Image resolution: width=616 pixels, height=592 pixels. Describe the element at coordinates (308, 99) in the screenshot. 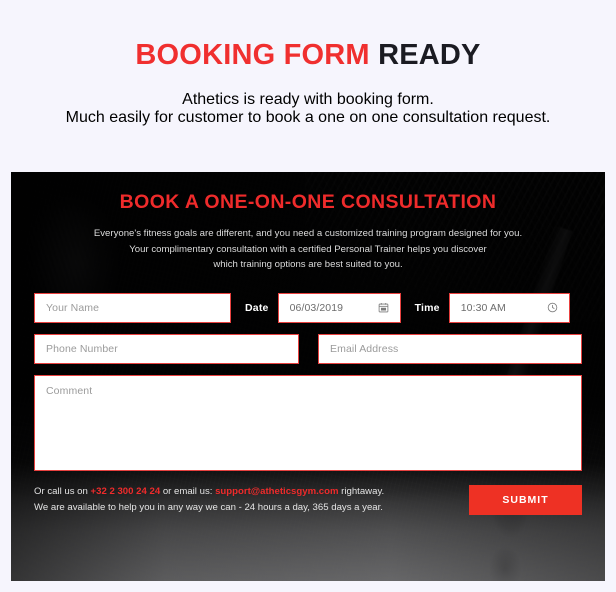

I see `section-subtitle-line-1: Athetics is ready with booking form.` at that location.